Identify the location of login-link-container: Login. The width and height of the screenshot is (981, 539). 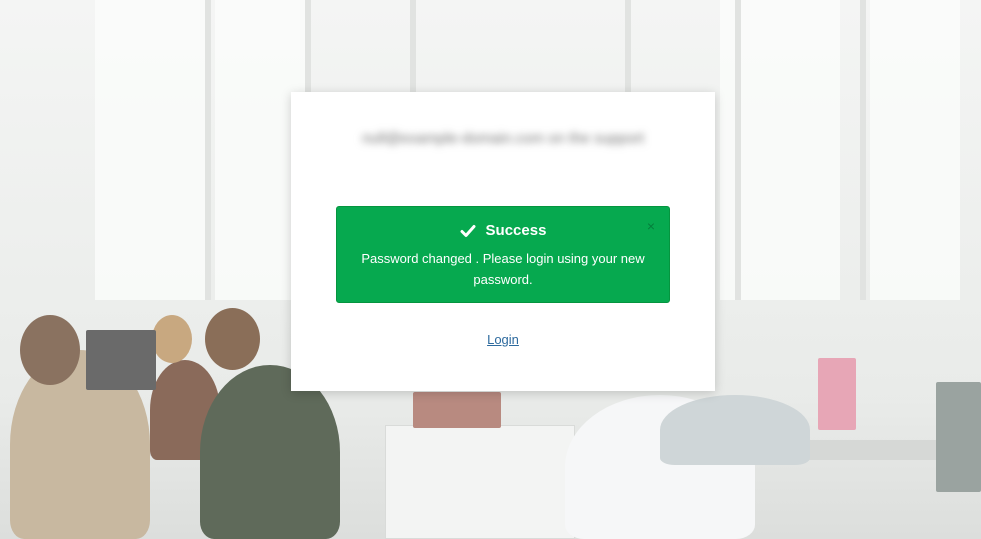
(503, 340).